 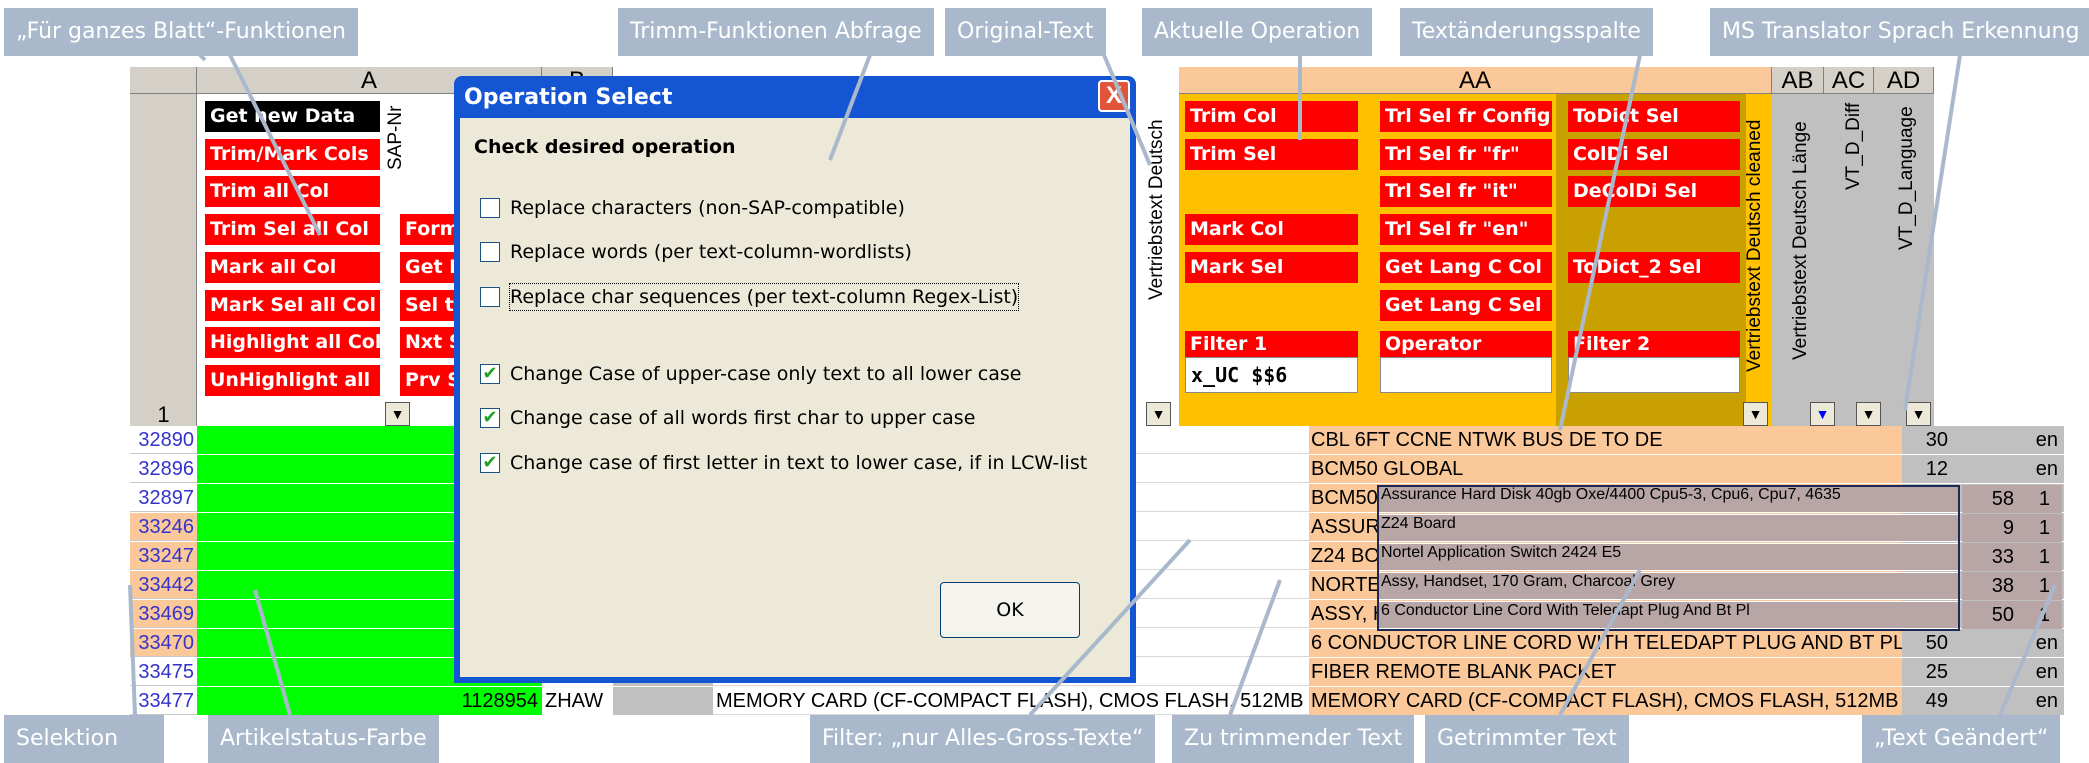 What do you see at coordinates (430, 229) in the screenshot?
I see `form-button: Form` at bounding box center [430, 229].